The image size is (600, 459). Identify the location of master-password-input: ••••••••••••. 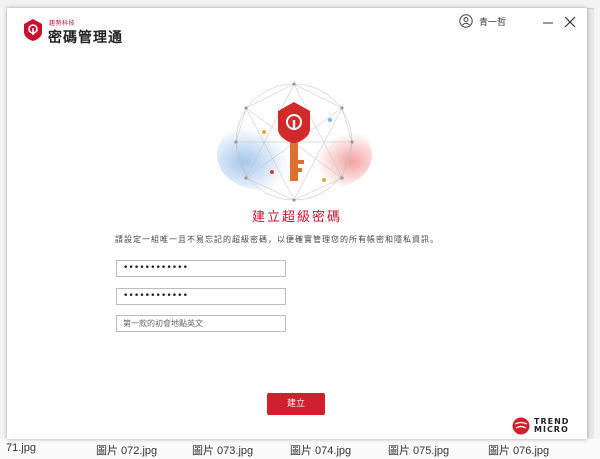
(201, 268).